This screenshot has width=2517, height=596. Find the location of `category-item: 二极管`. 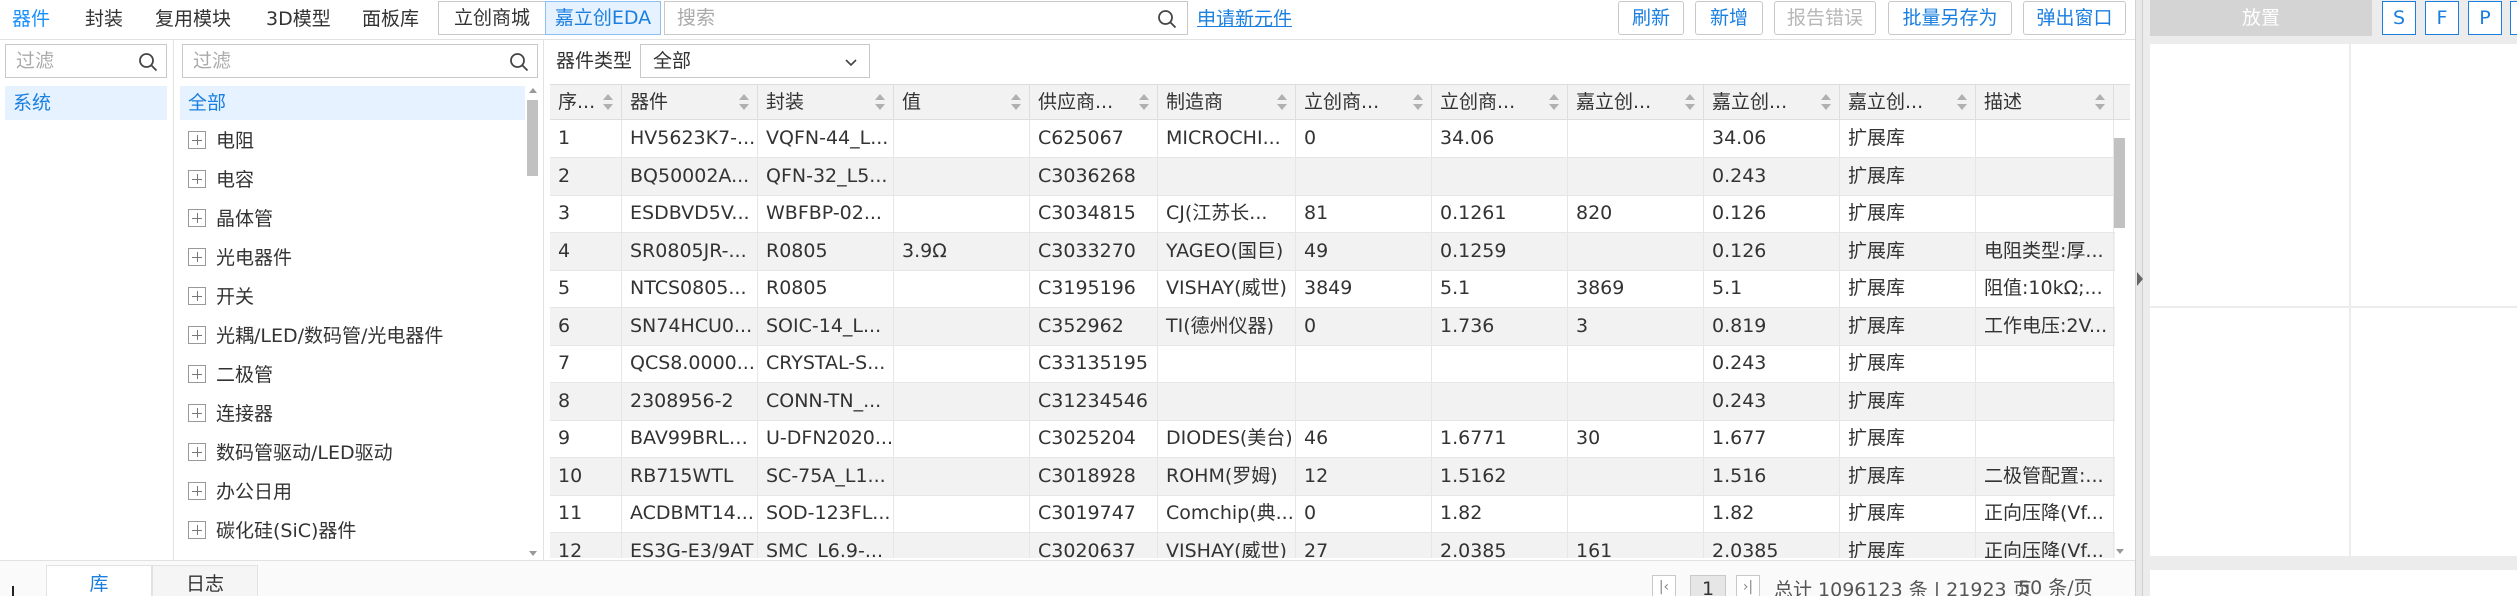

category-item: 二极管 is located at coordinates (230, 375).